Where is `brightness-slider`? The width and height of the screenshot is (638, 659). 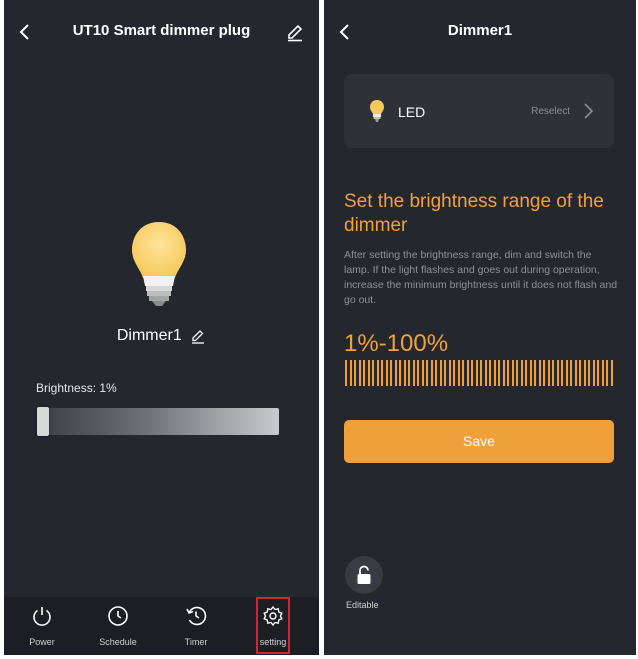
brightness-slider is located at coordinates (158, 421).